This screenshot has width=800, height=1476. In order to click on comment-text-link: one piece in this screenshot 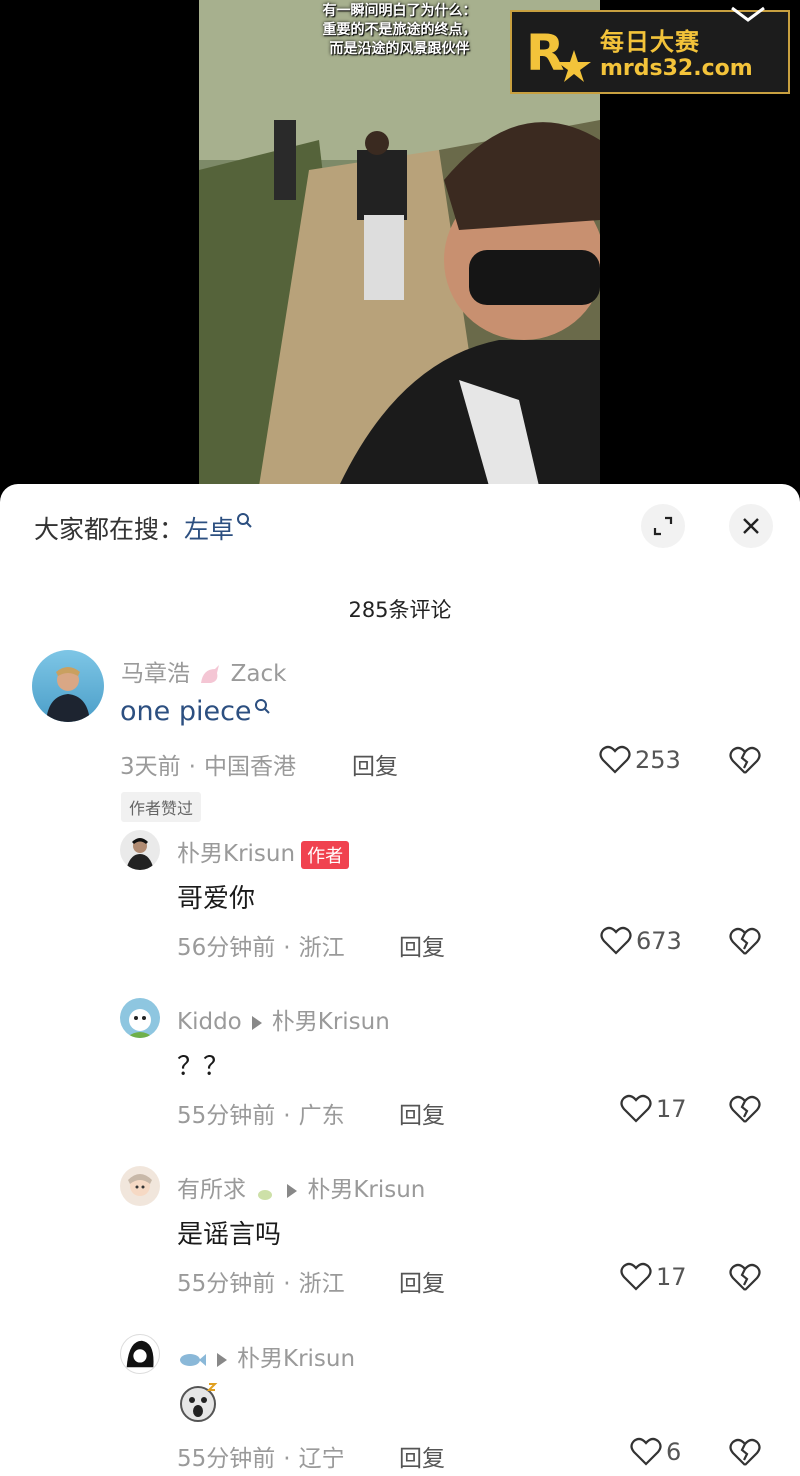, I will do `click(195, 711)`.